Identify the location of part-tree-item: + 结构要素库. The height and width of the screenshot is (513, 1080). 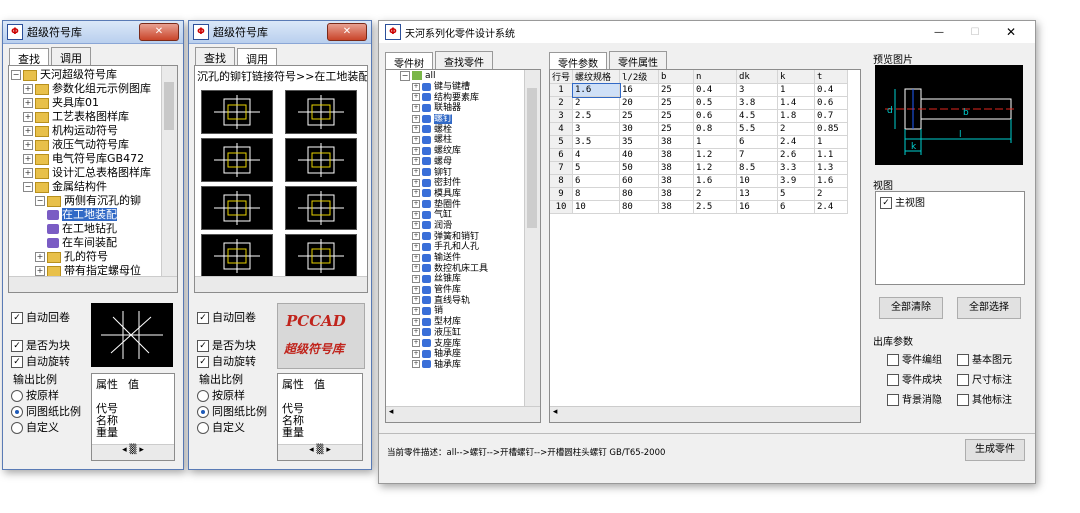
(463, 98).